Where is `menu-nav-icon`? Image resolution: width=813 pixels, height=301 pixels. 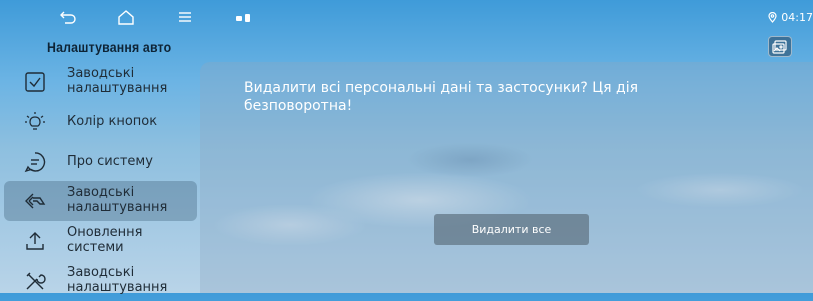 menu-nav-icon is located at coordinates (185, 17).